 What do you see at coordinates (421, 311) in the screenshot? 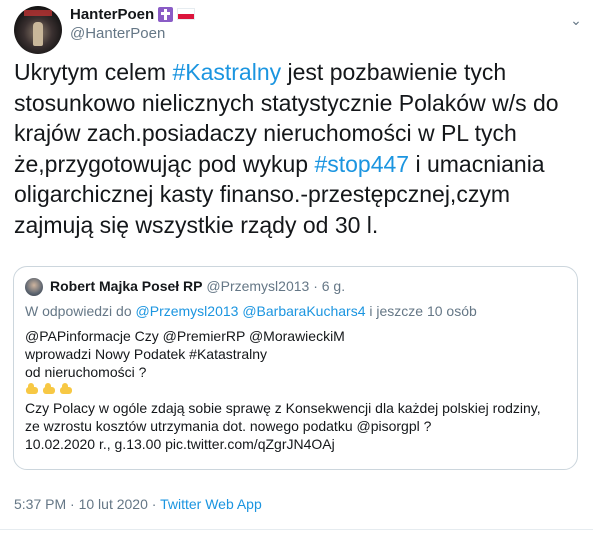
I see `reply-suffix: i jeszcze 10 osób` at bounding box center [421, 311].